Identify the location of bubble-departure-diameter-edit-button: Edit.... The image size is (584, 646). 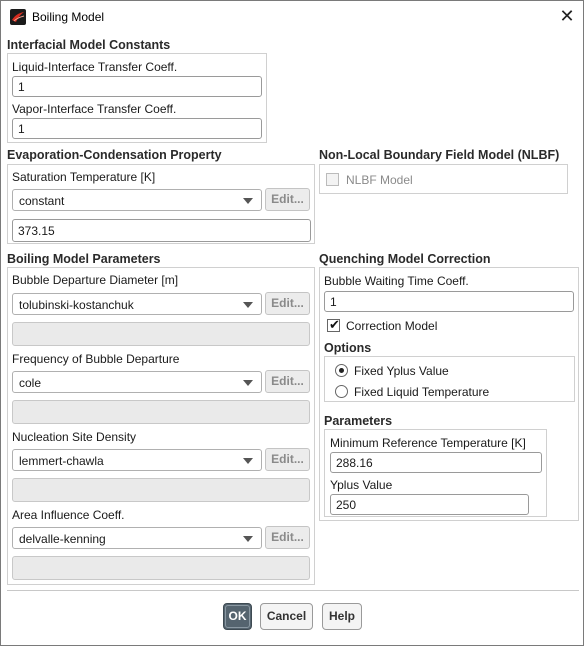
(287, 303).